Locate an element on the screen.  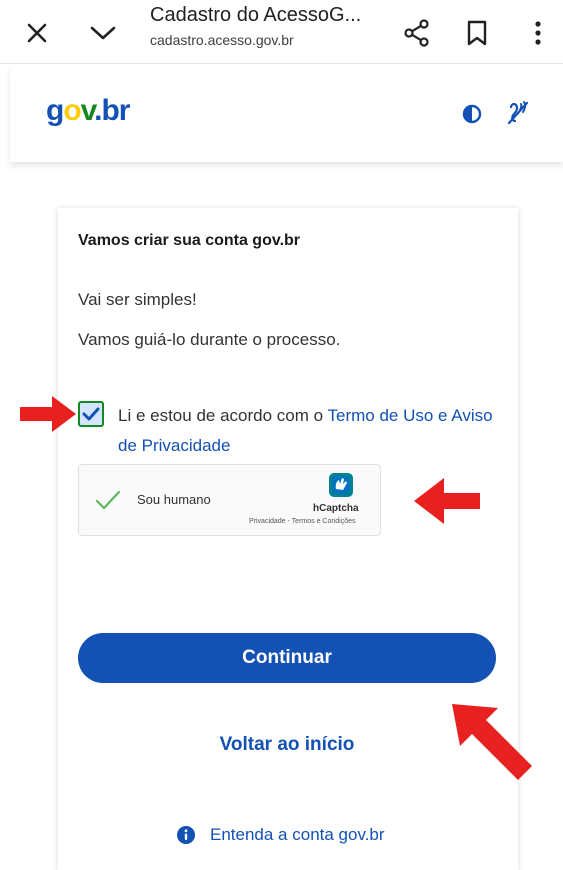
guide-text: Vamos guiá-lo durante o processo. is located at coordinates (209, 339).